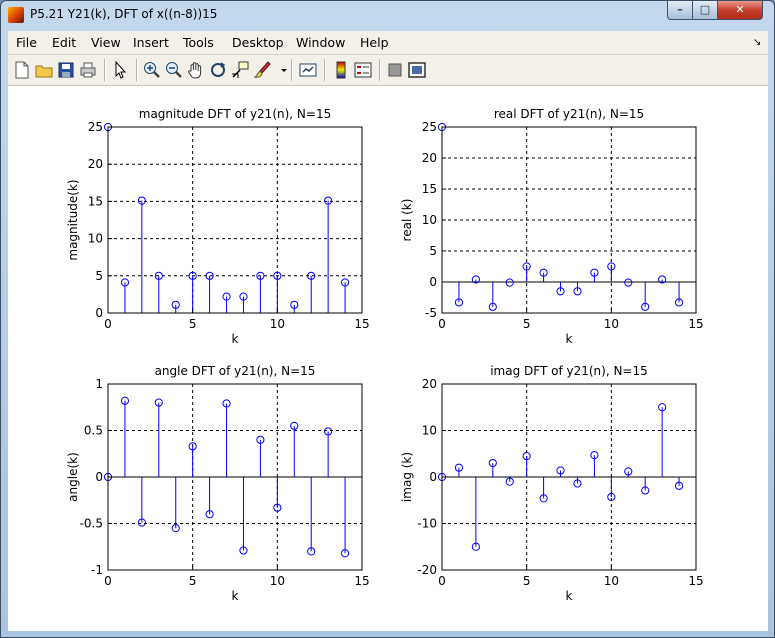 Image resolution: width=775 pixels, height=638 pixels. What do you see at coordinates (280, 70) in the screenshot?
I see `brush-dropdown-icon` at bounding box center [280, 70].